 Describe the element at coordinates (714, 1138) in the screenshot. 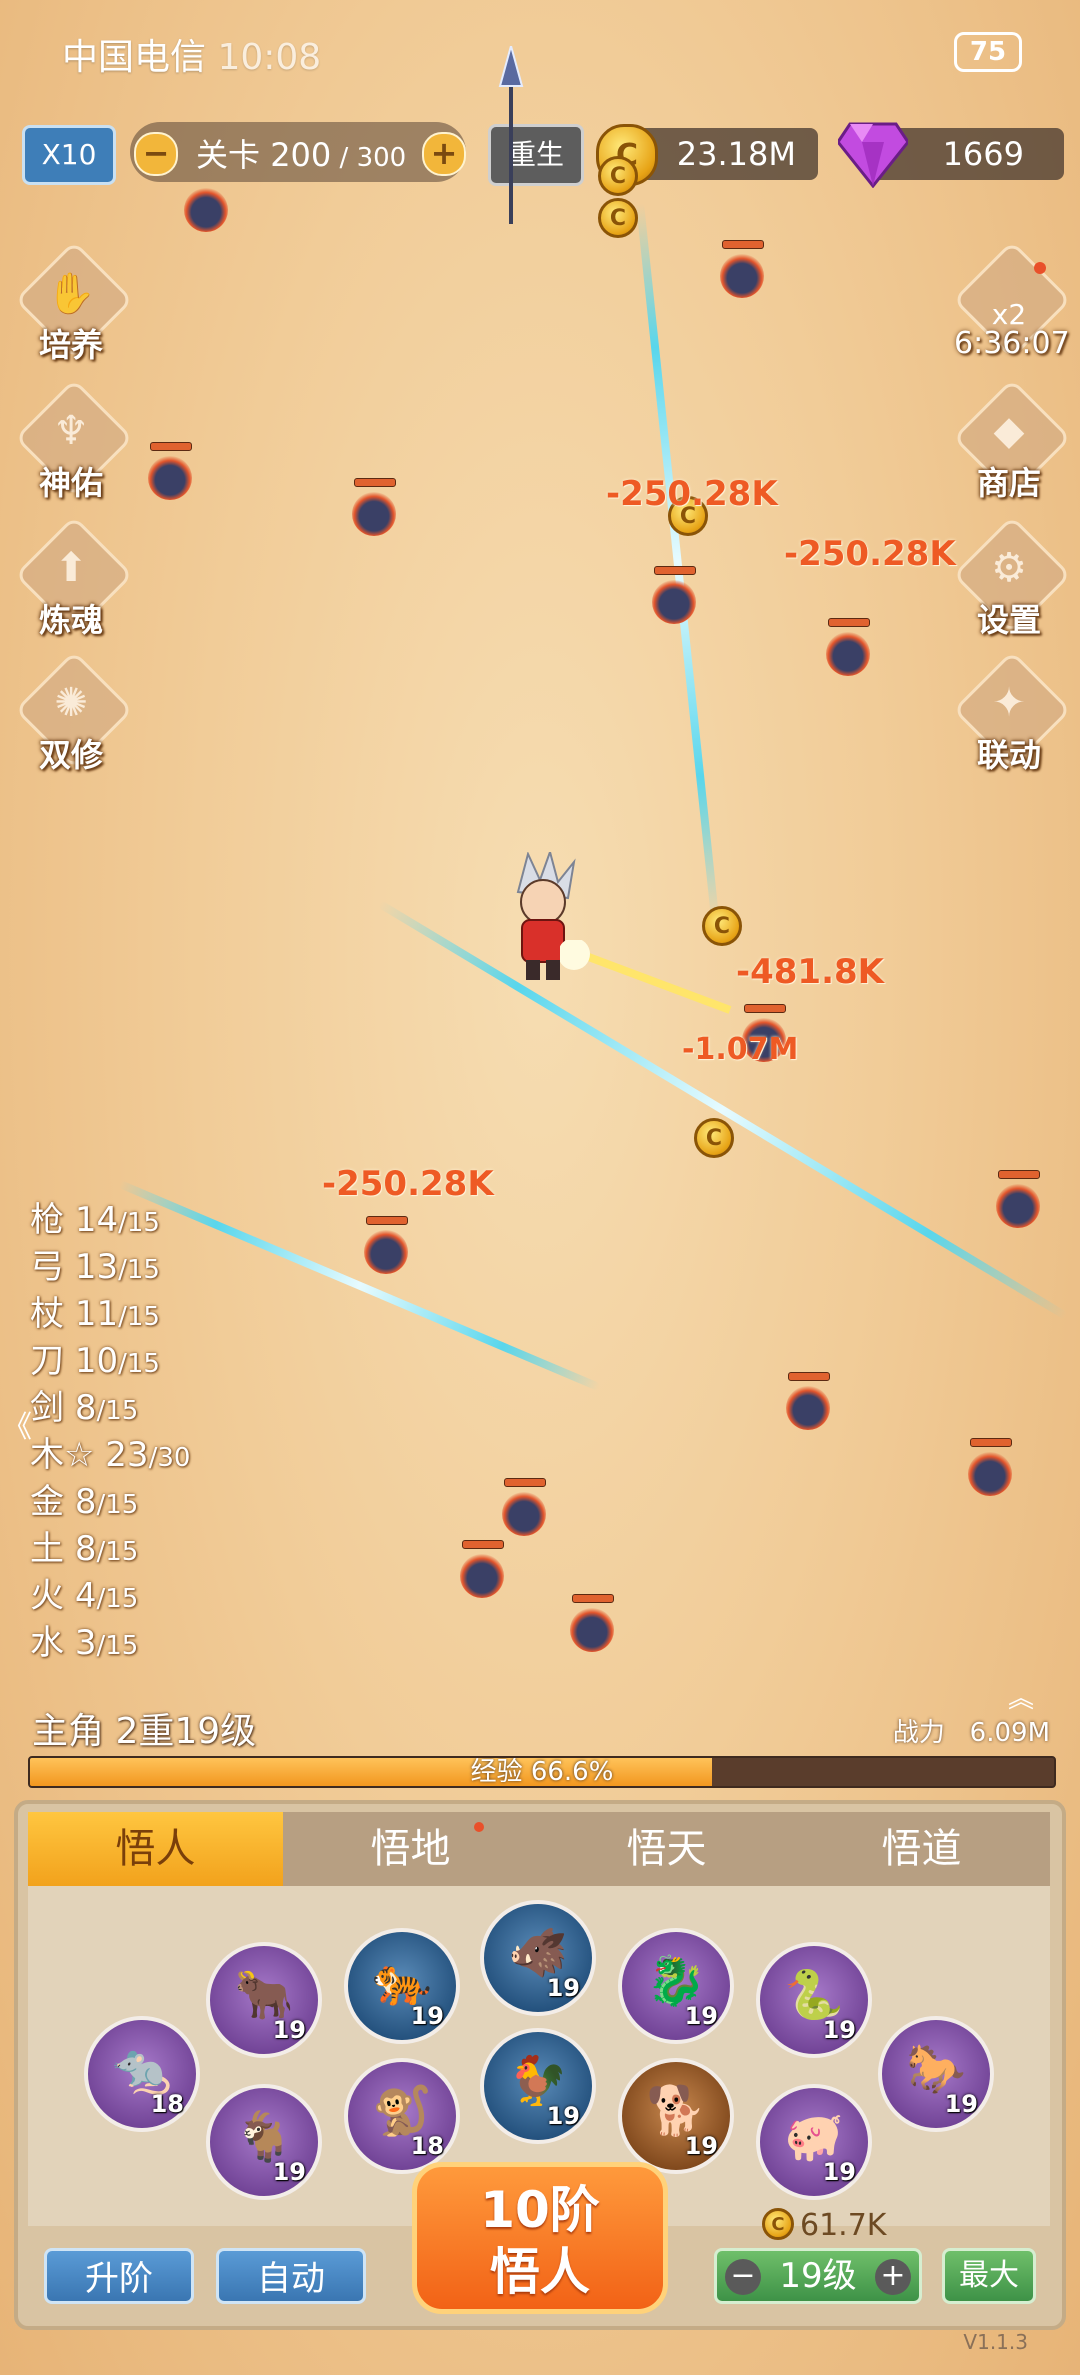

I see `gold-coin-drop: C` at that location.